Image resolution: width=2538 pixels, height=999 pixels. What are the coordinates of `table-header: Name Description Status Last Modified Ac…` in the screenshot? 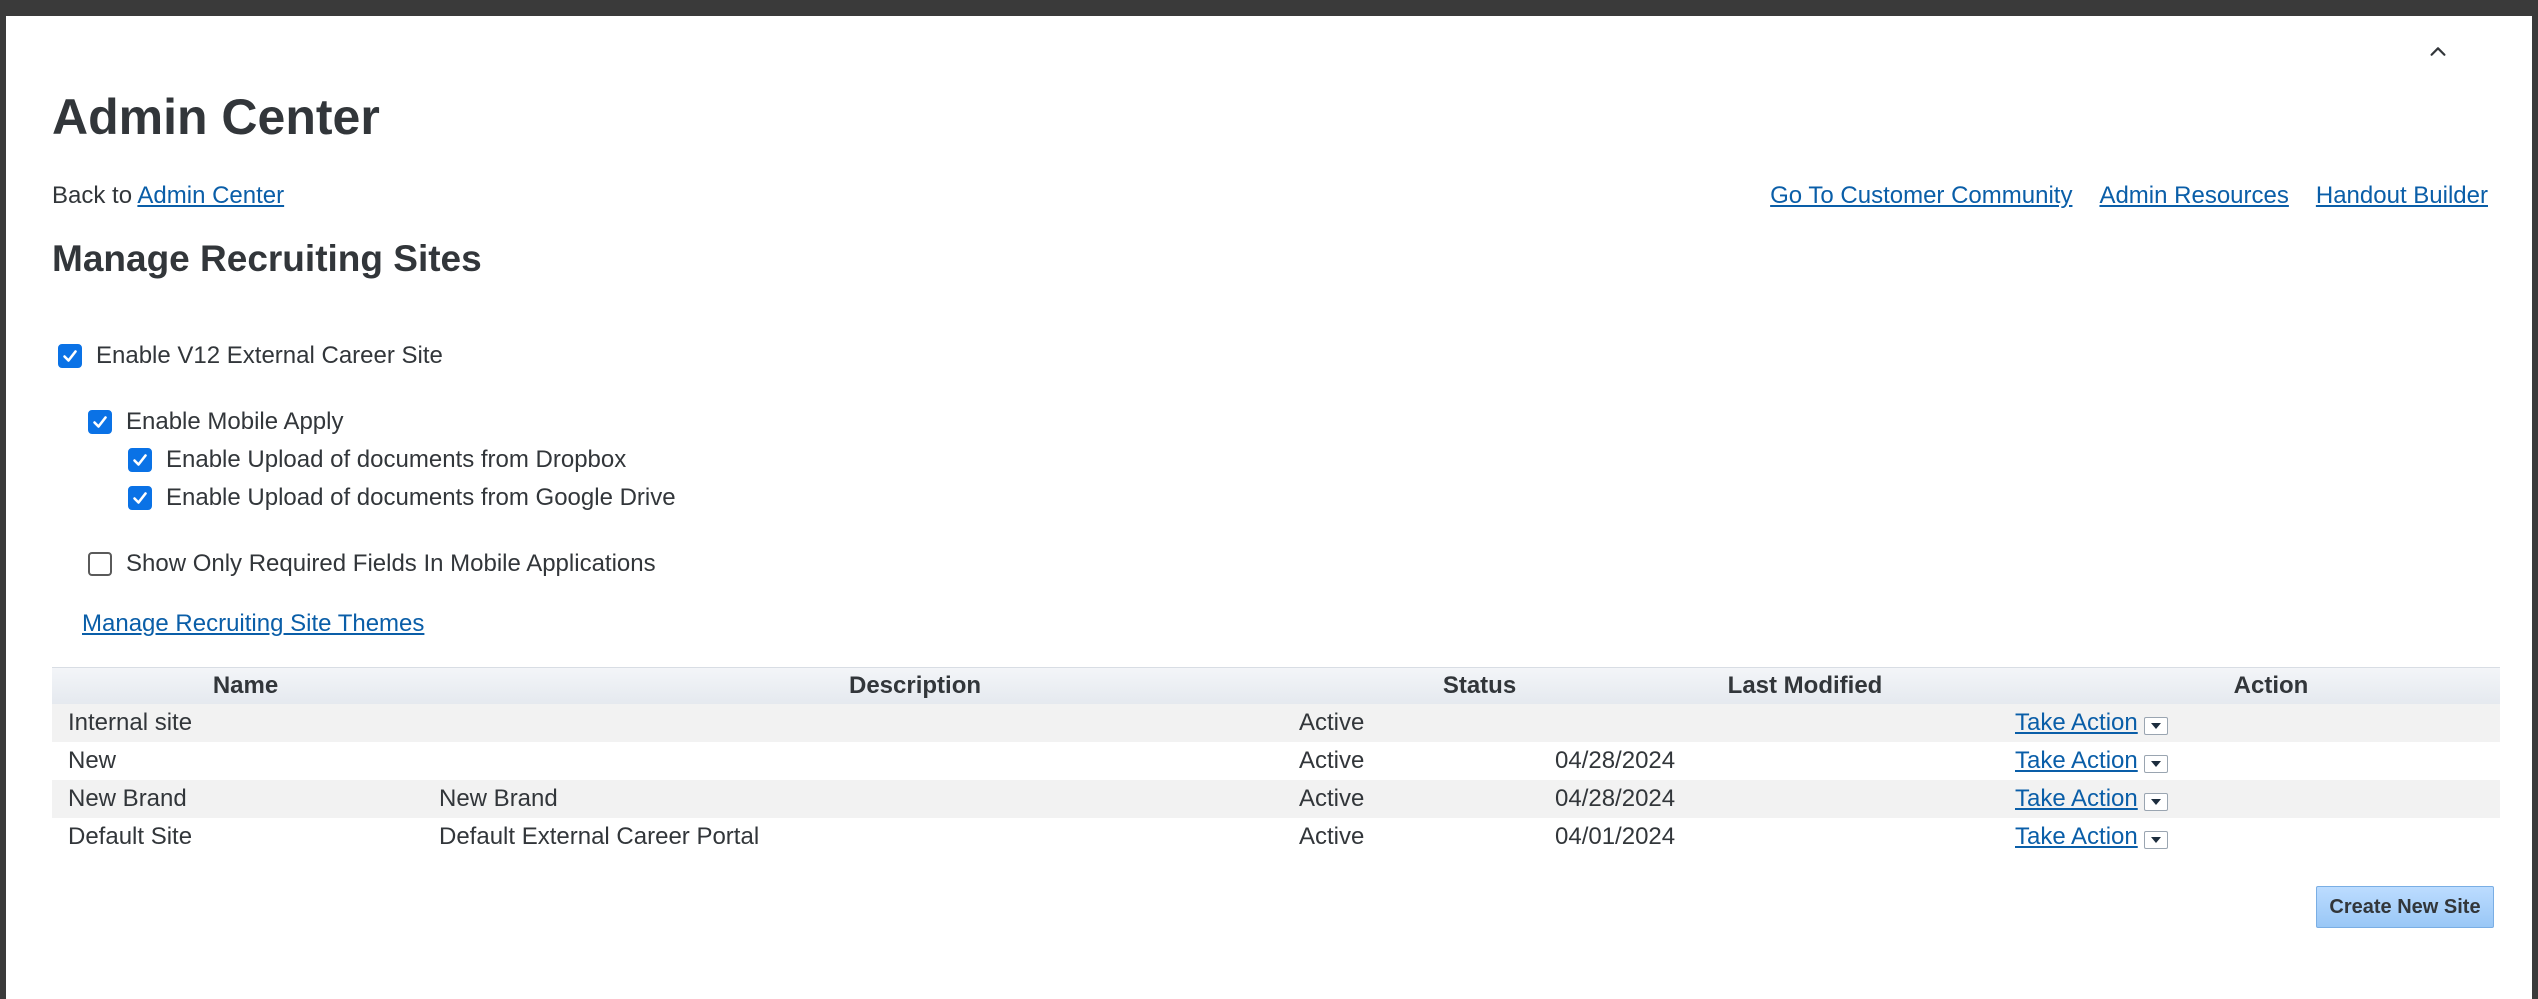 It's located at (1276, 685).